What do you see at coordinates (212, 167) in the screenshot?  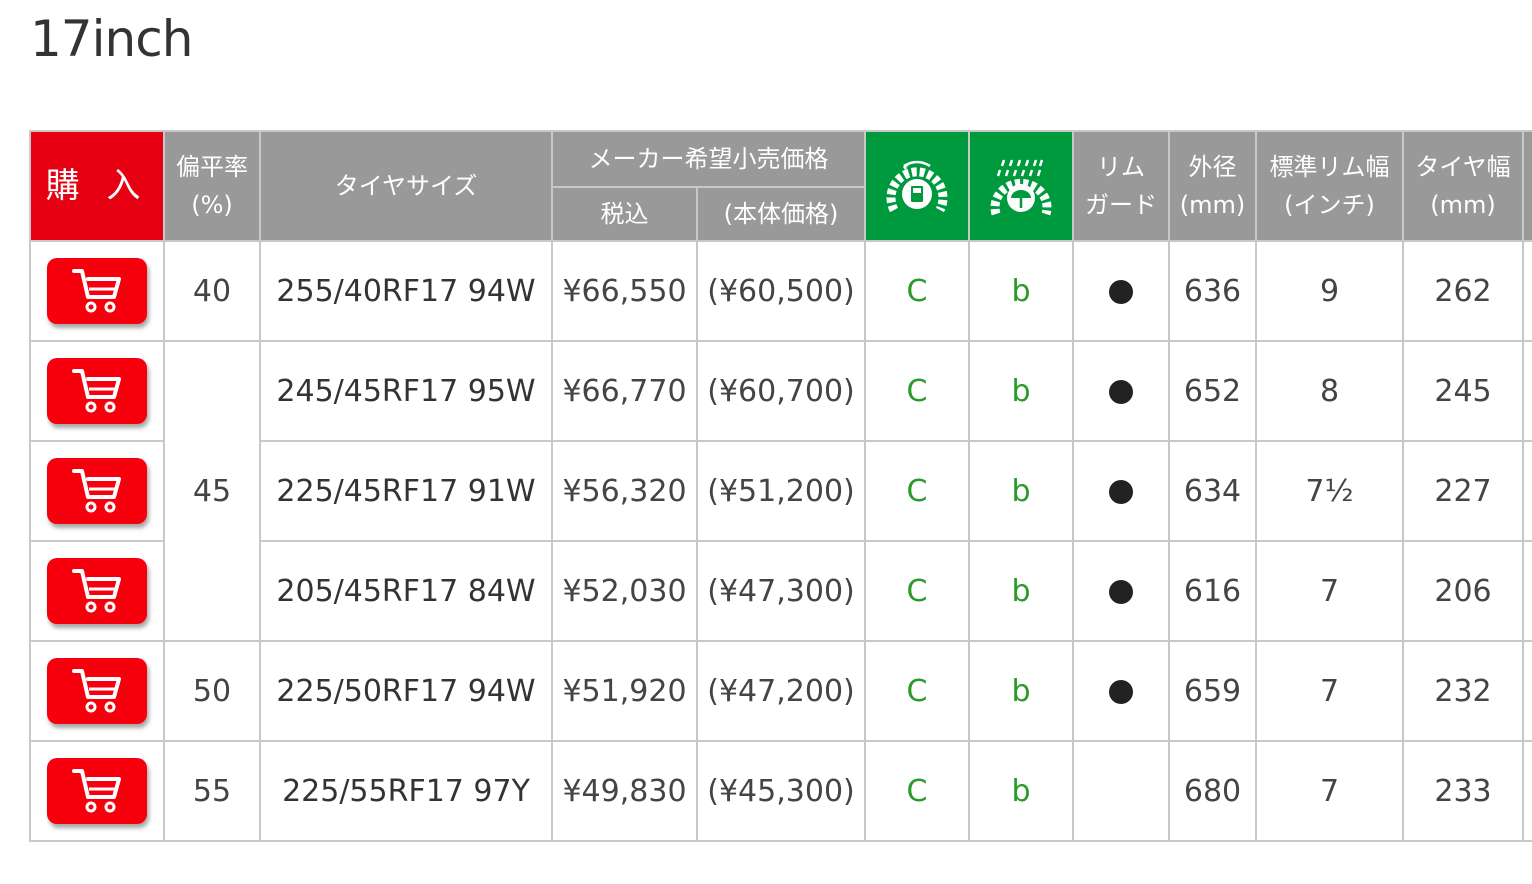 I see `aspect-ratio-header-line1: 偏平率` at bounding box center [212, 167].